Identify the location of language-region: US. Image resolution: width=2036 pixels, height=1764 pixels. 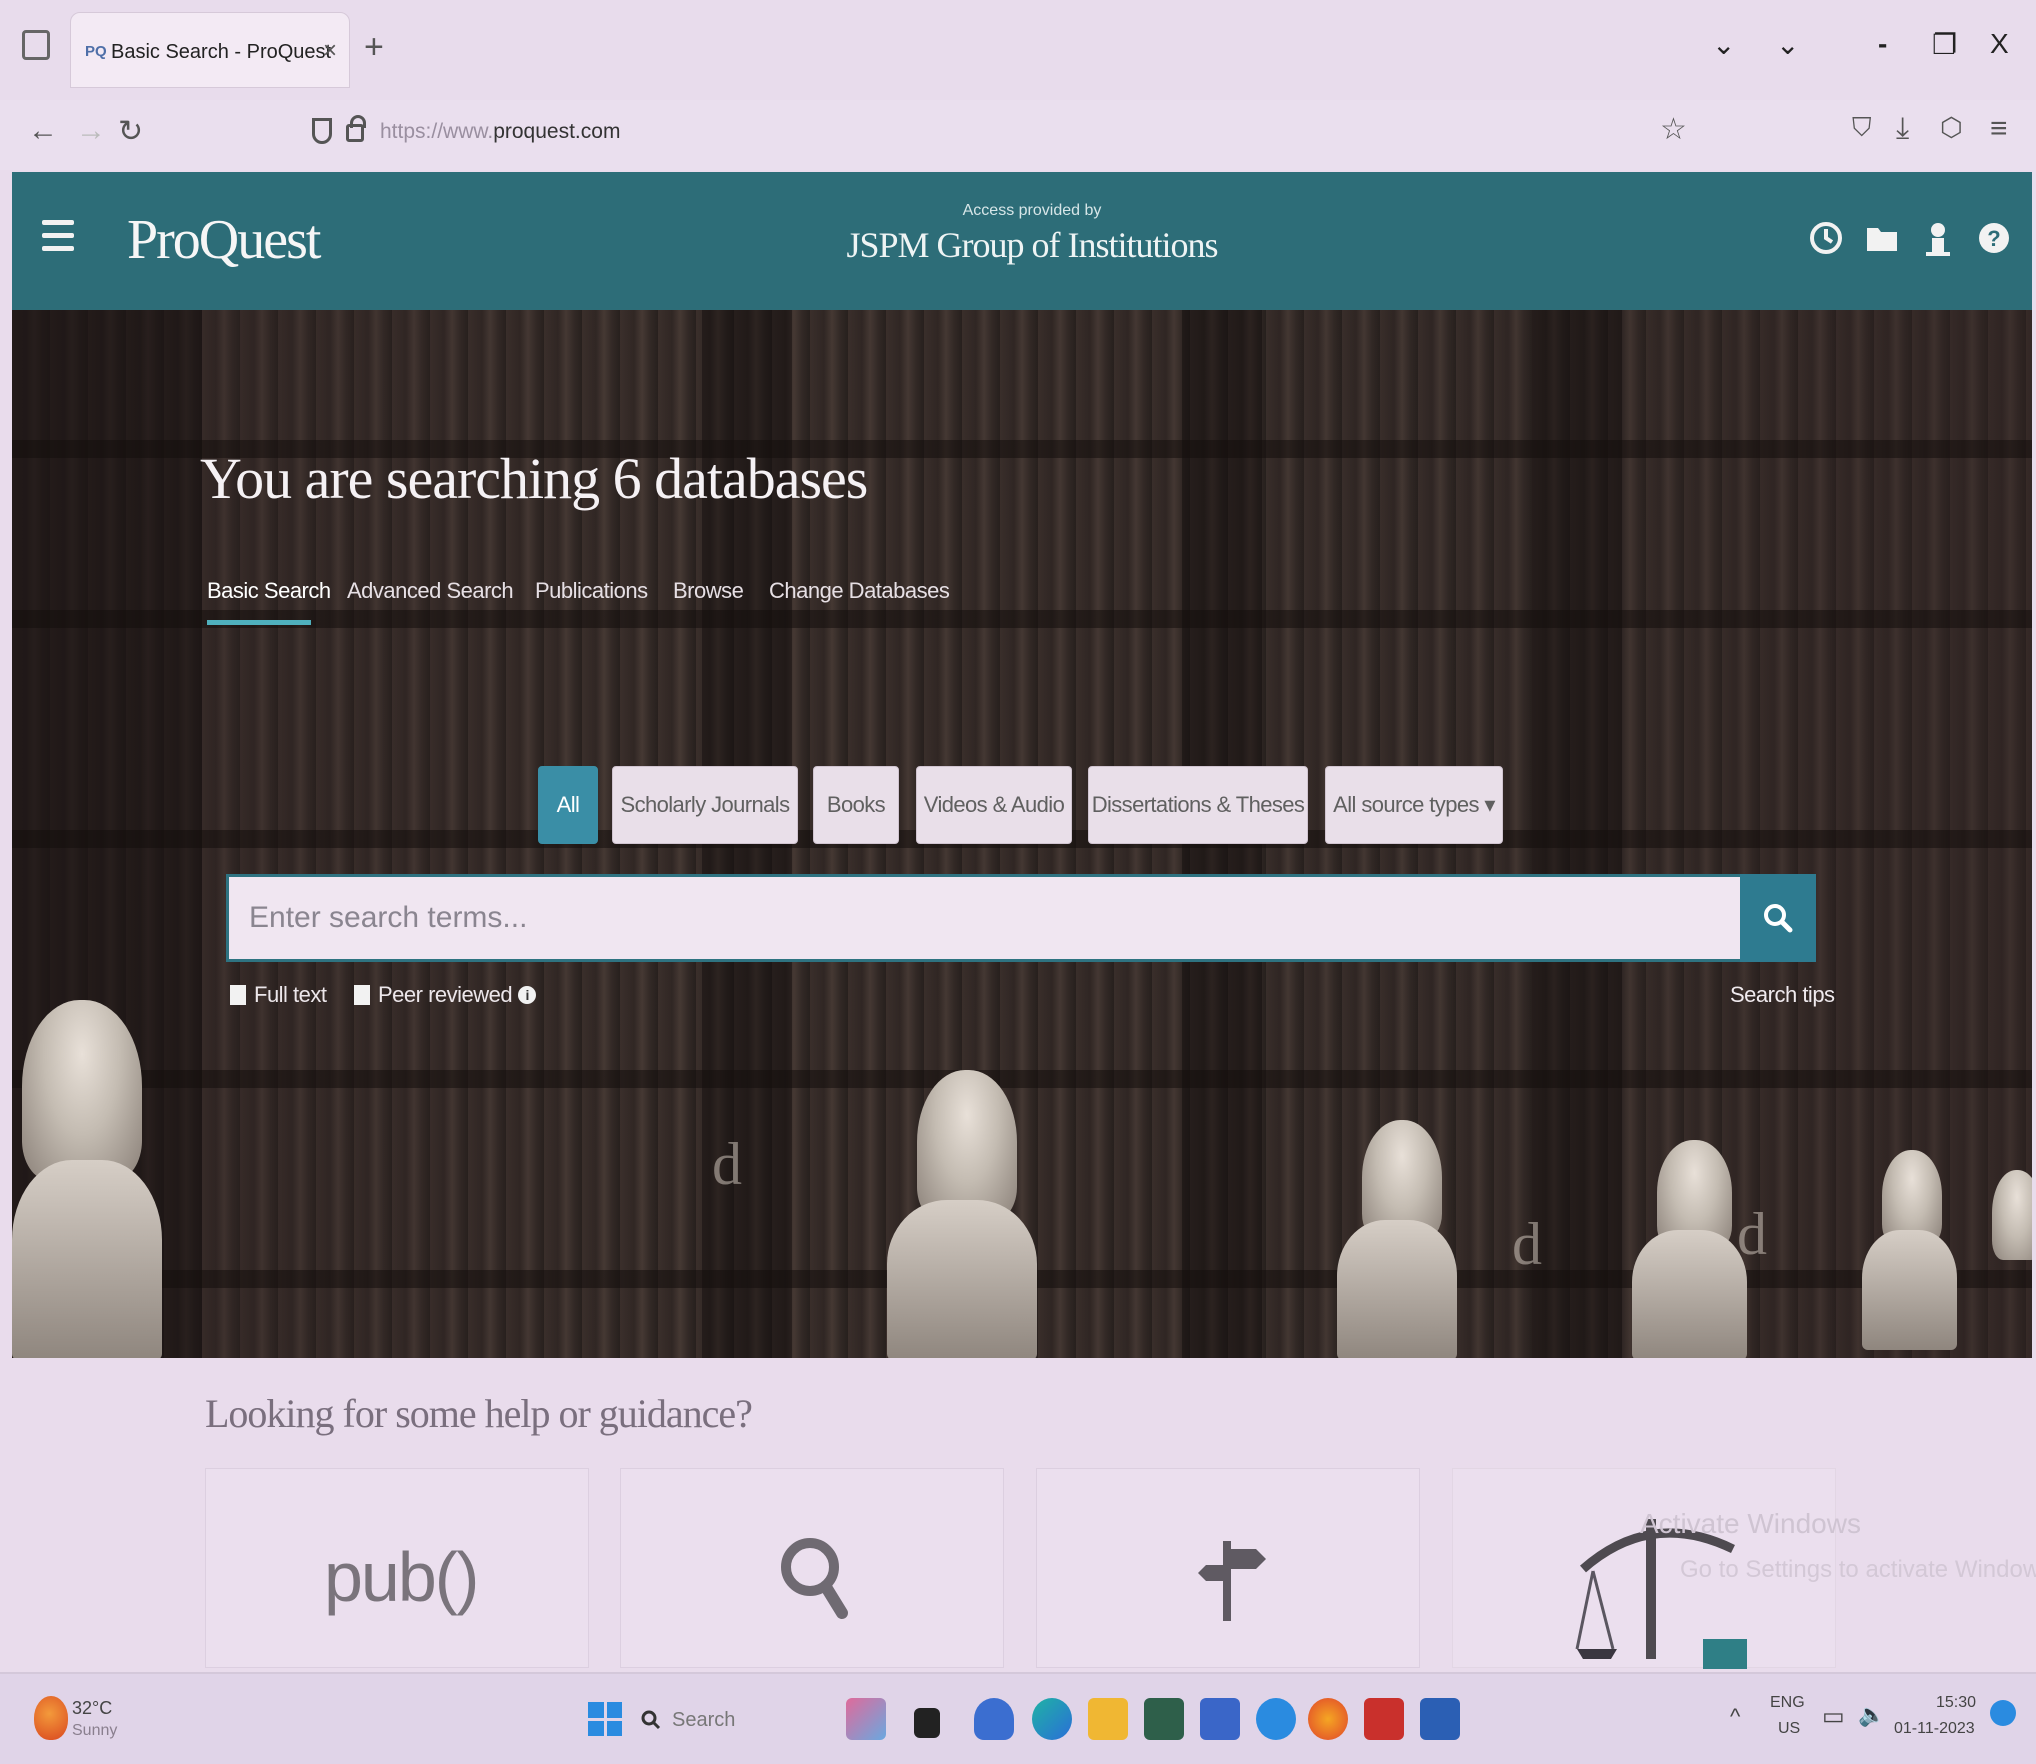
(1789, 1729).